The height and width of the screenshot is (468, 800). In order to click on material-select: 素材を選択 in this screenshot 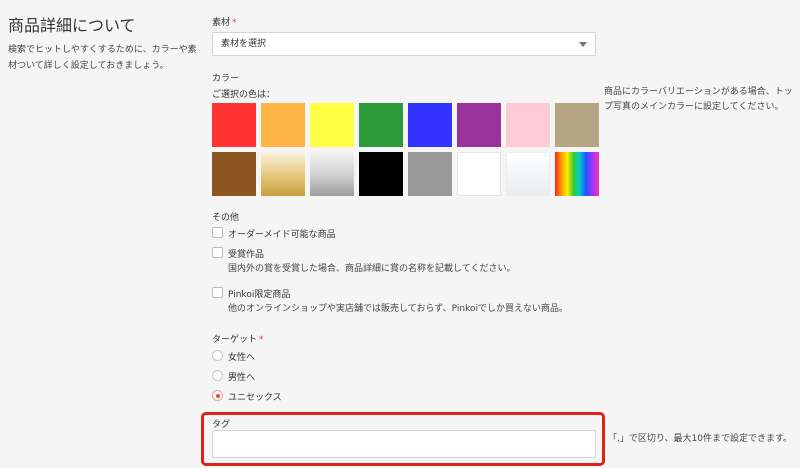, I will do `click(404, 44)`.